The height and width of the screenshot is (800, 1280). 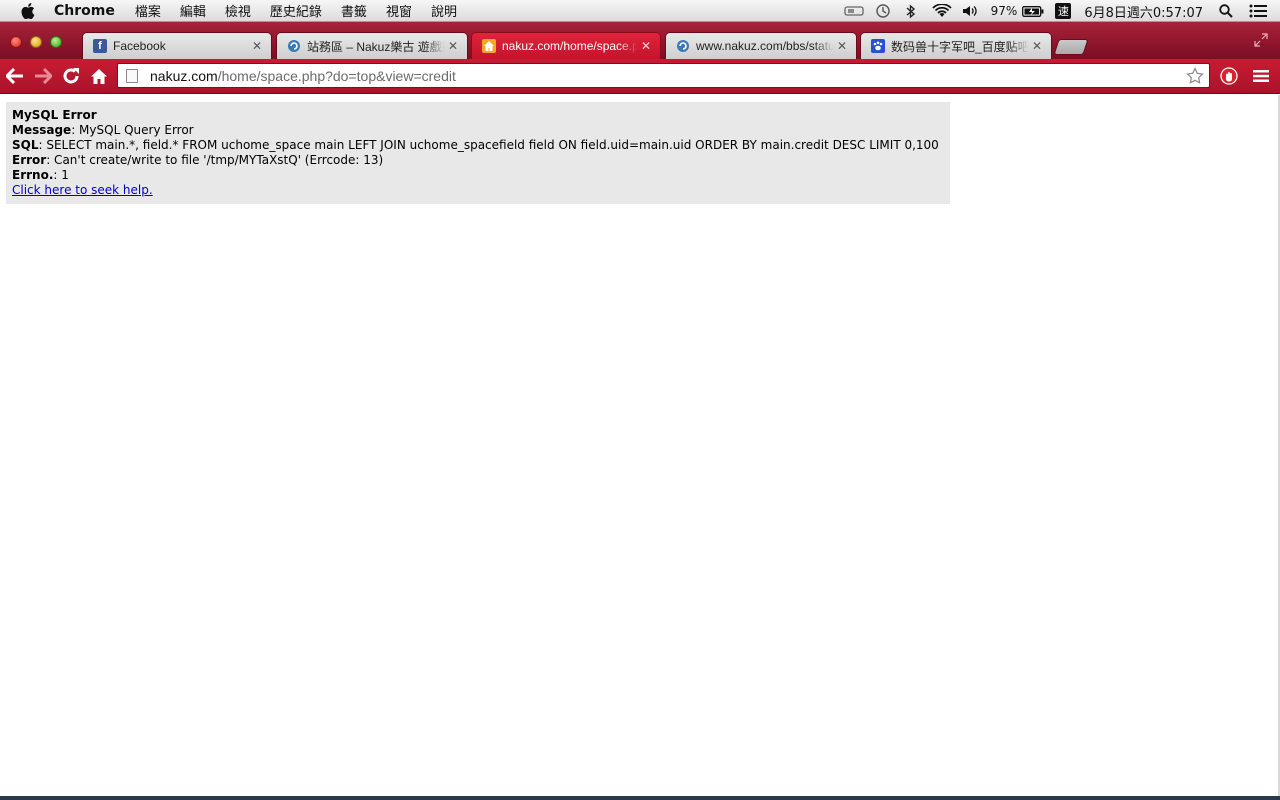 What do you see at coordinates (29, 160) in the screenshot?
I see `error-label: Error` at bounding box center [29, 160].